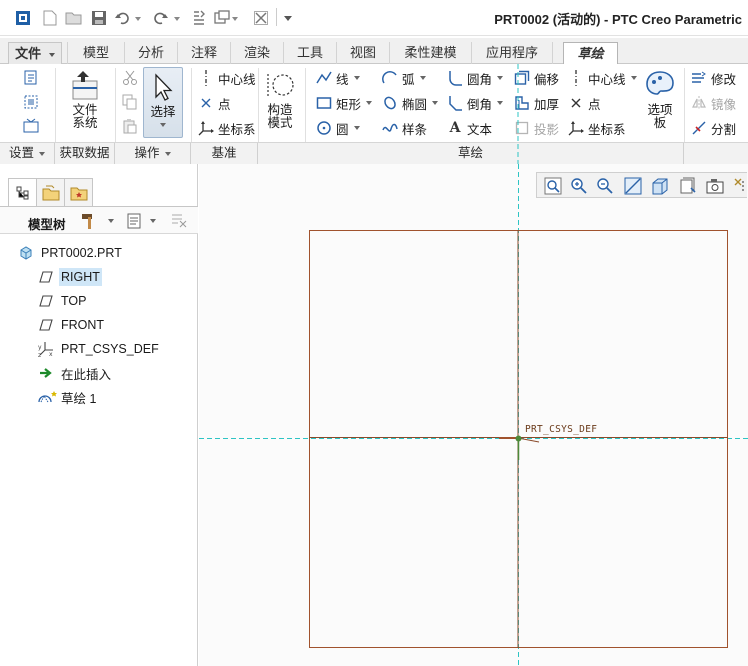 The image size is (748, 666). Describe the element at coordinates (261, 18) in the screenshot. I see `close-window-icon` at that location.